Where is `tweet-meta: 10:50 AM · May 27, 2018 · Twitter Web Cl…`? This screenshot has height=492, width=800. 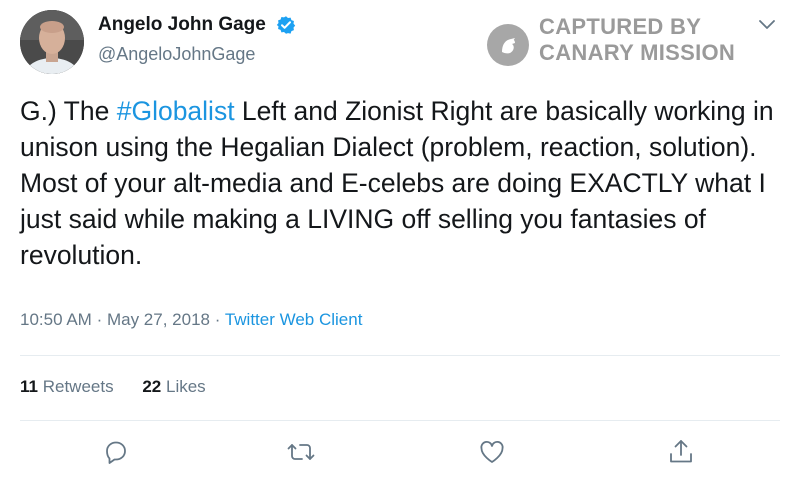
tweet-meta: 10:50 AM · May 27, 2018 · Twitter Web Cl… is located at coordinates (191, 320).